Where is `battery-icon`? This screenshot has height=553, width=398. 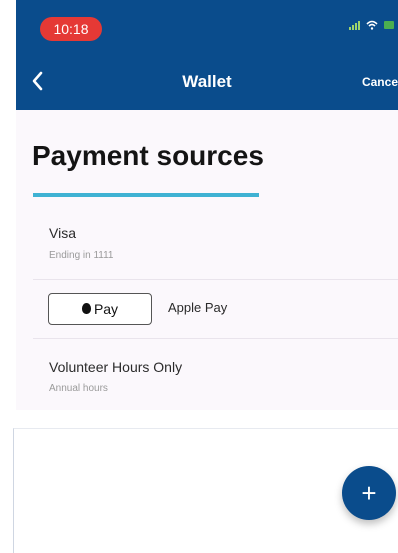 battery-icon is located at coordinates (389, 25).